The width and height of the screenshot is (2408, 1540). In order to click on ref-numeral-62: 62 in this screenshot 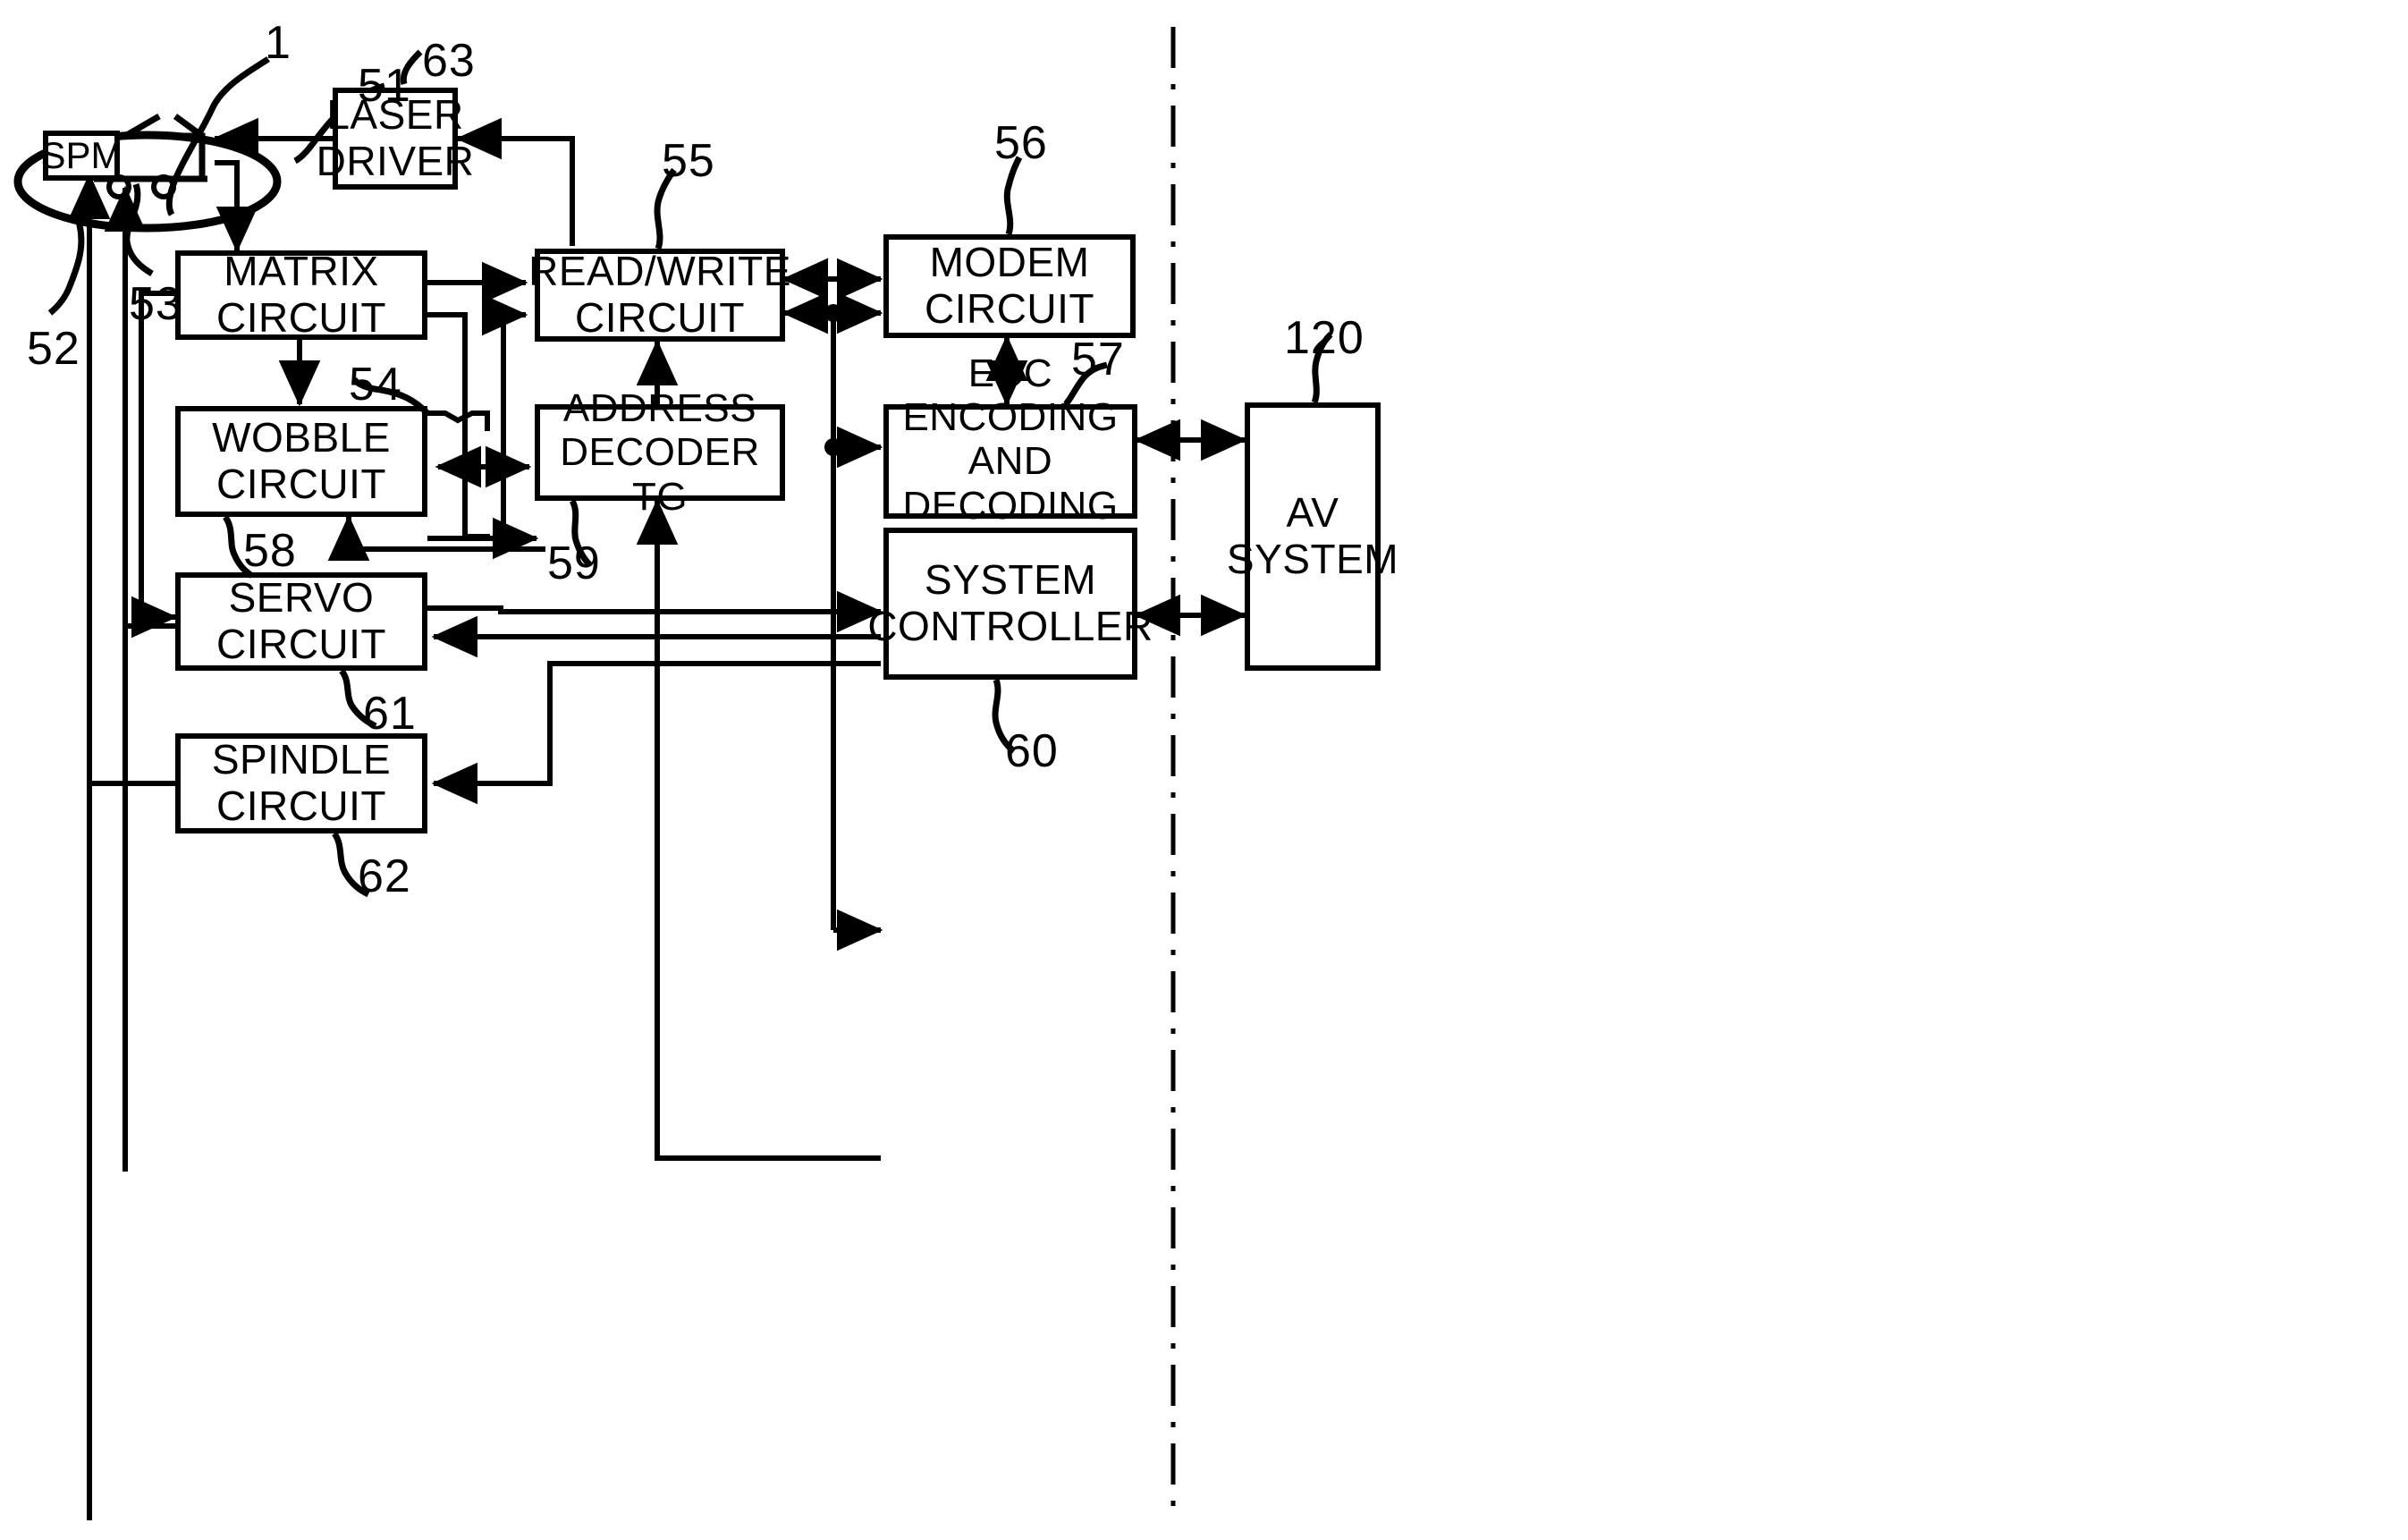, I will do `click(384, 876)`.